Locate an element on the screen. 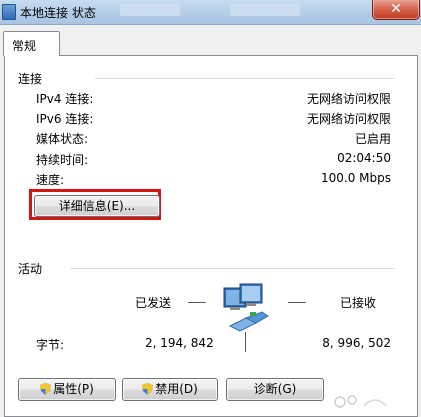 The height and width of the screenshot is (417, 421). speed-label: 速度: is located at coordinates (50, 180).